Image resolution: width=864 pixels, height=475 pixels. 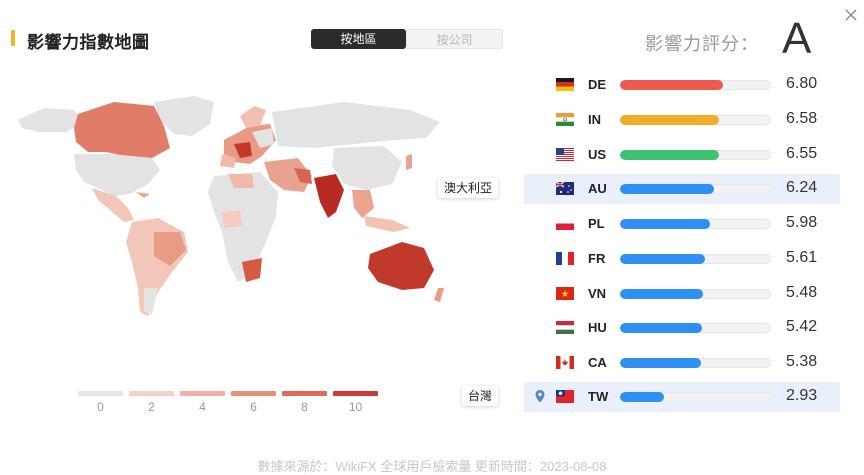 I want to click on data-source-footer: 數據來源於：WikiFX 全球用戶檢索量 更新時間：2023-08-08, so click(x=432, y=466).